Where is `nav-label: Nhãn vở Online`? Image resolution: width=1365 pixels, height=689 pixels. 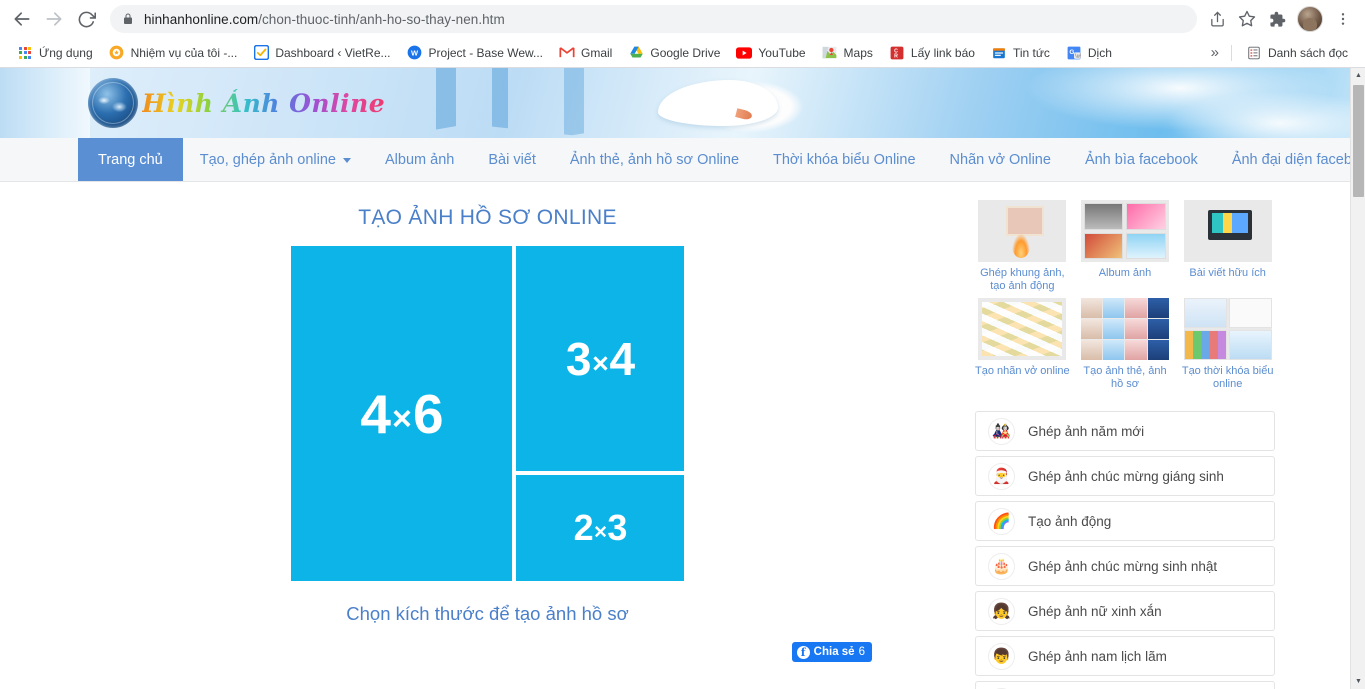 nav-label: Nhãn vở Online is located at coordinates (1000, 159).